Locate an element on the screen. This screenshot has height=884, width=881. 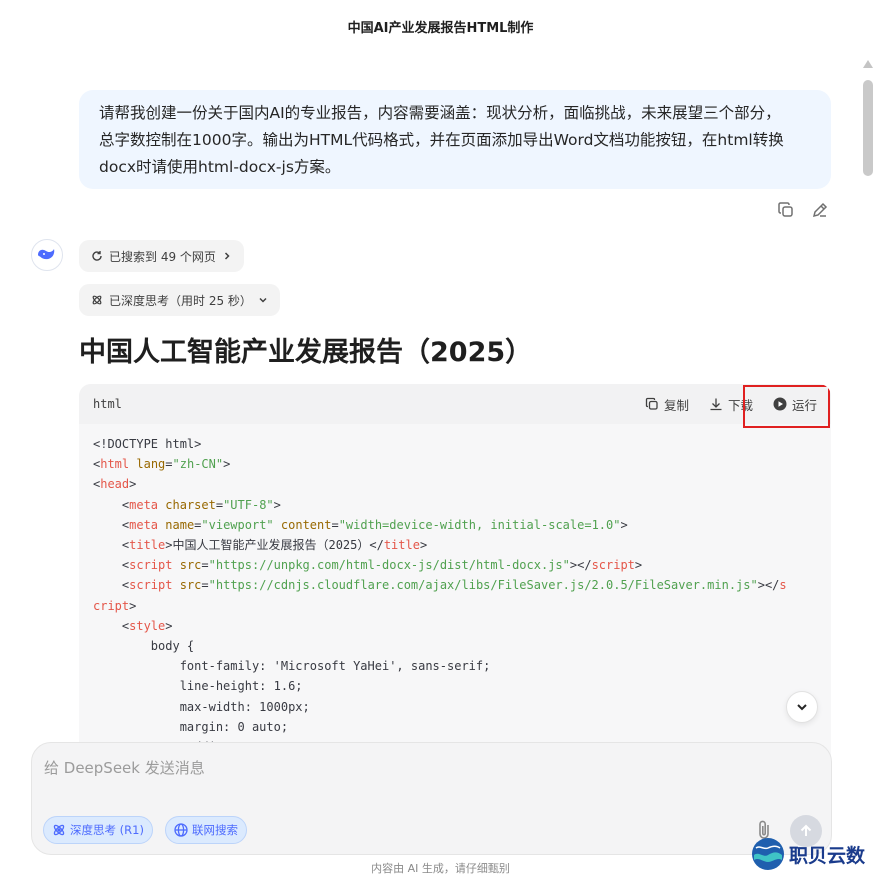
code-token: "viewport" is located at coordinates (237, 524).